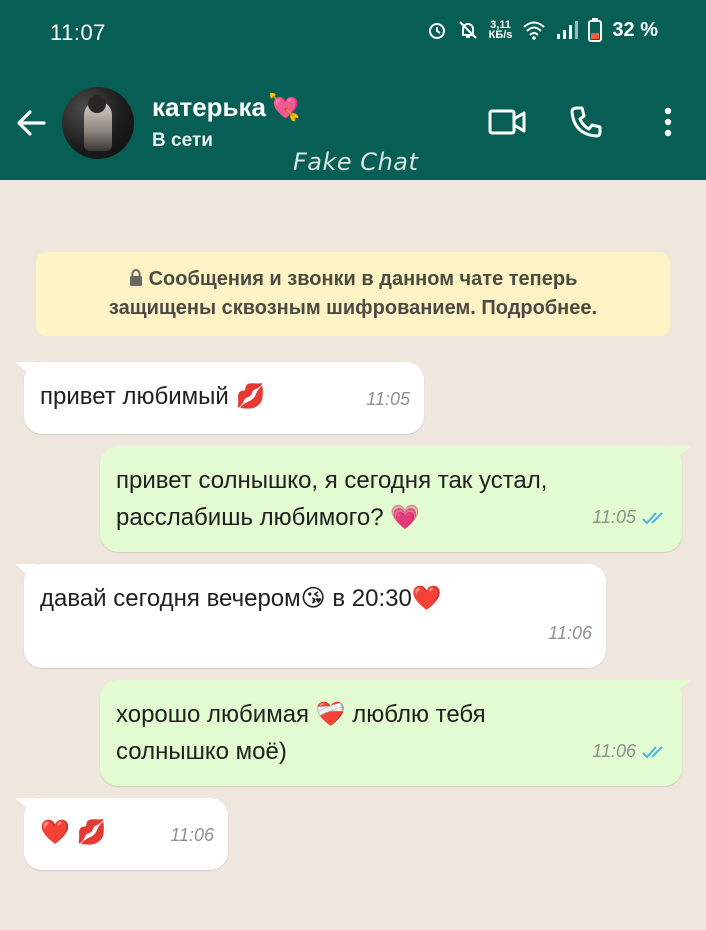 The image size is (706, 930). I want to click on voice-call-button, so click(586, 122).